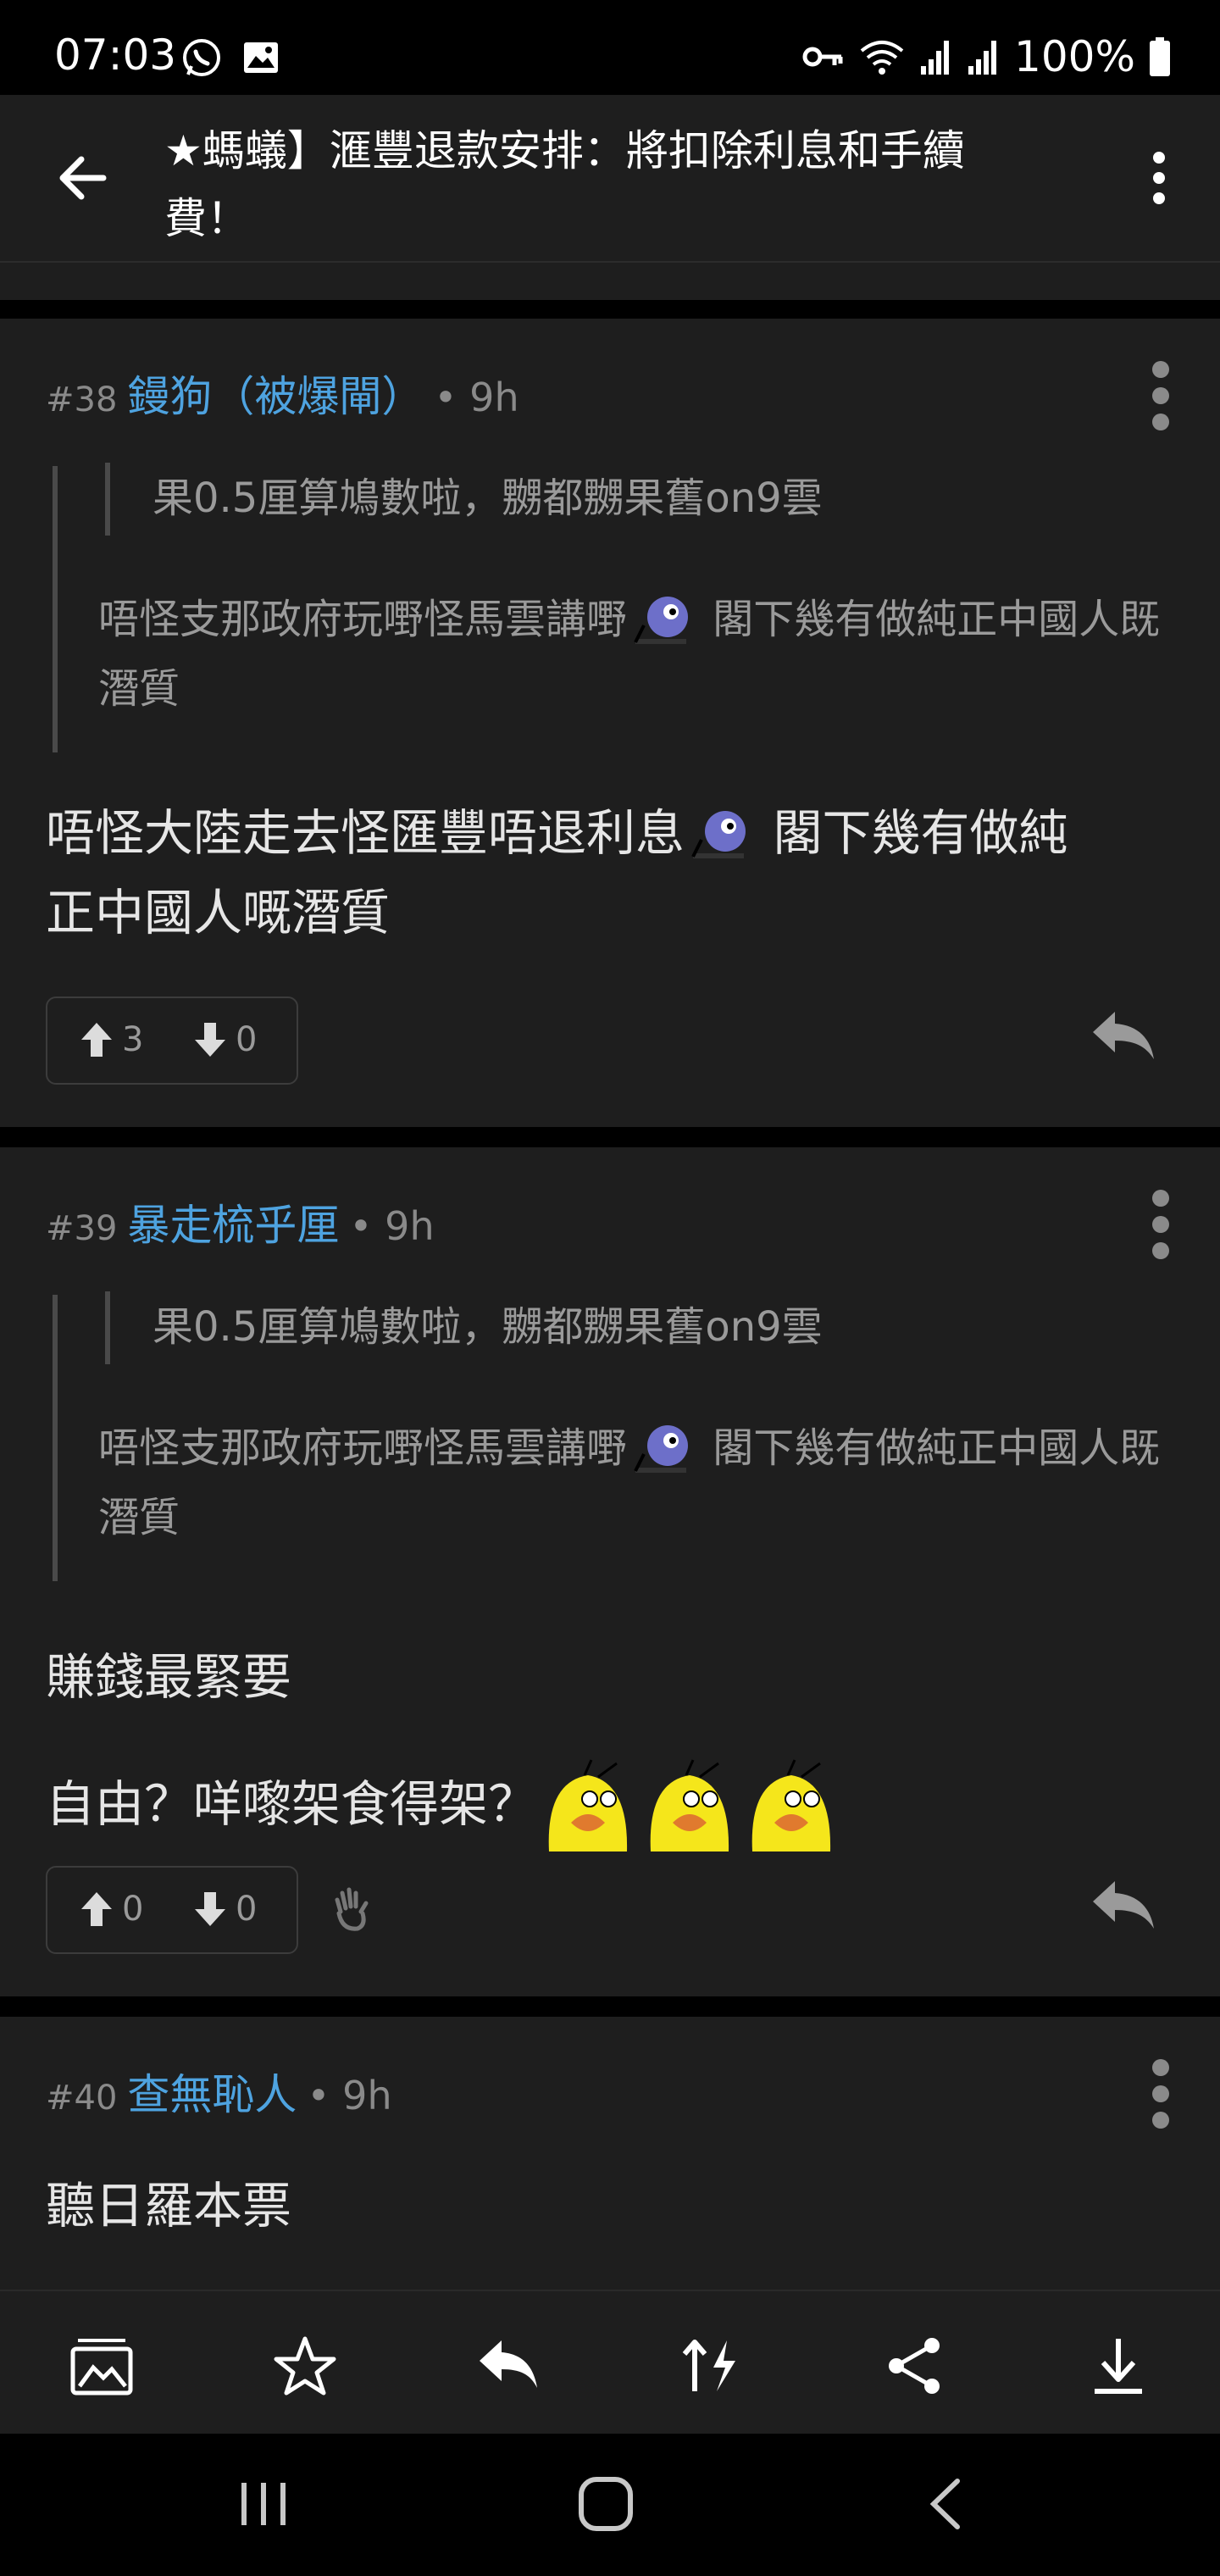  What do you see at coordinates (1118, 2365) in the screenshot?
I see `download-icon` at bounding box center [1118, 2365].